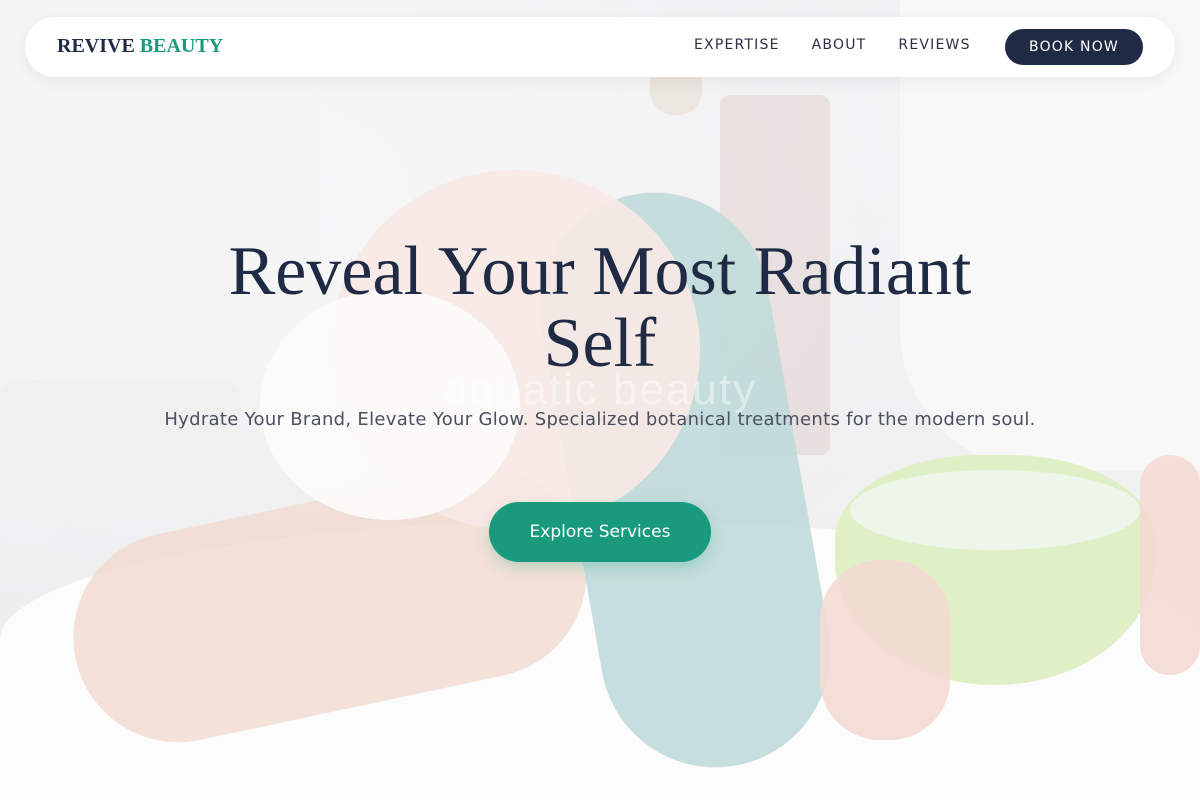 The image size is (1200, 800). Describe the element at coordinates (181, 46) in the screenshot. I see `brand-name-accent: BEAUTY` at that location.